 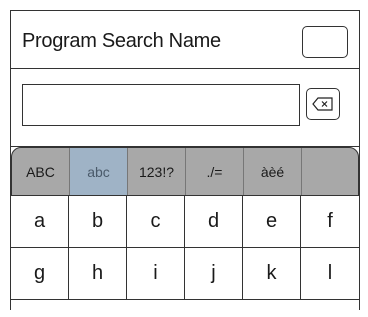 I want to click on search-name-field, so click(x=161, y=105).